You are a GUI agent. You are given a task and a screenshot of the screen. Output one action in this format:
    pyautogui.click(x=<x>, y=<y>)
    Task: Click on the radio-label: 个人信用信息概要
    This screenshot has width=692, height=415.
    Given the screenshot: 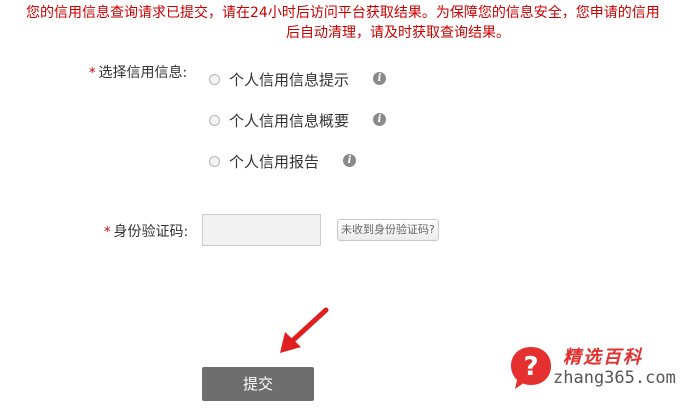 What is the action you would take?
    pyautogui.click(x=289, y=120)
    